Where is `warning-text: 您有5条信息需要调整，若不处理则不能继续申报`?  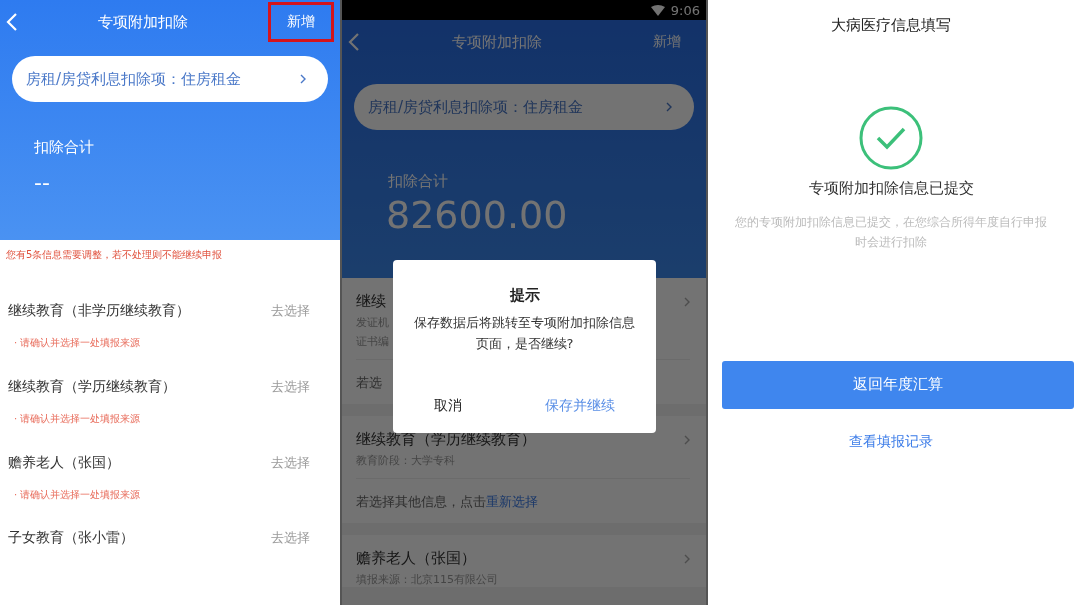
warning-text: 您有5条信息需要调整，若不处理则不能继续申报 is located at coordinates (115, 255).